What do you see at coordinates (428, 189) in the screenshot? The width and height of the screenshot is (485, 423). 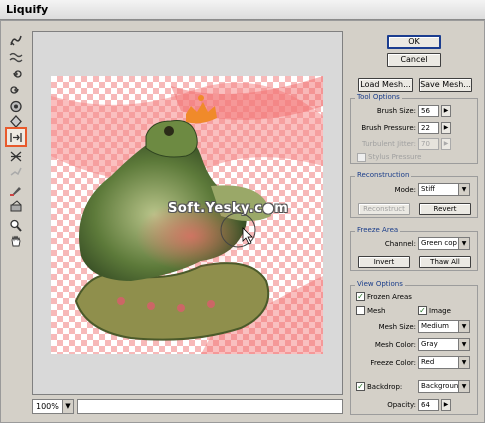 I see `mode-value: Stiff` at bounding box center [428, 189].